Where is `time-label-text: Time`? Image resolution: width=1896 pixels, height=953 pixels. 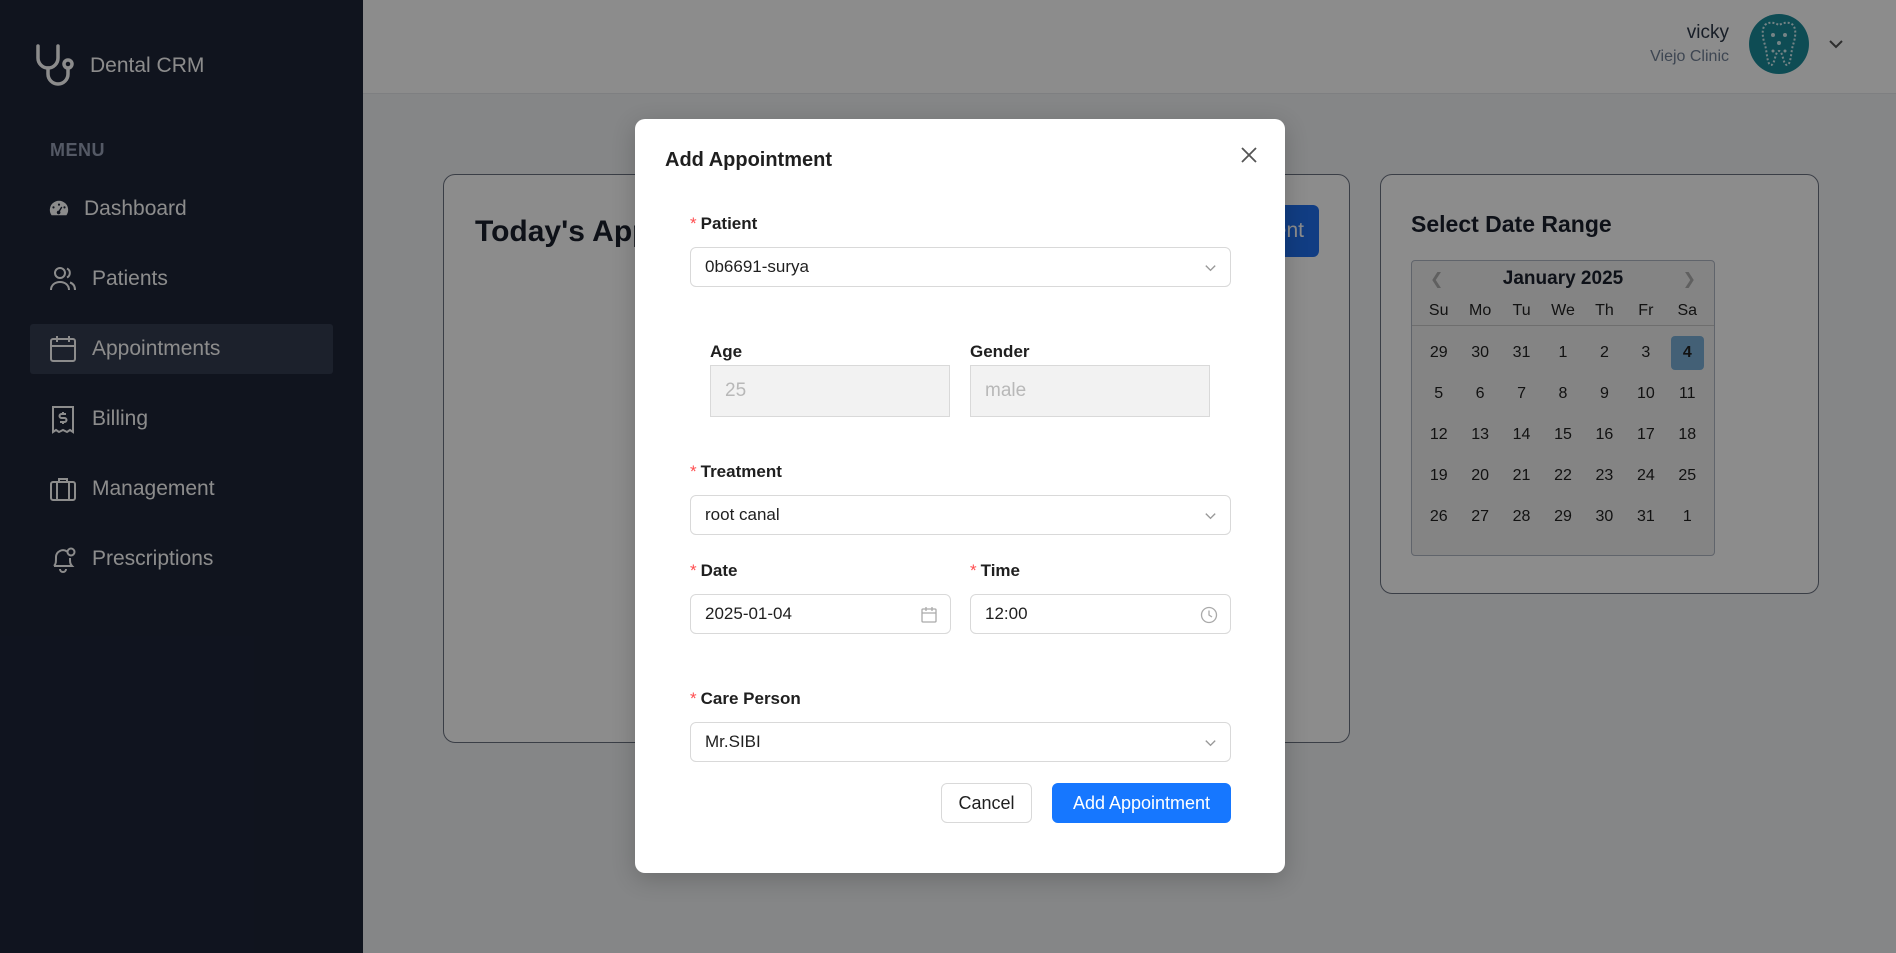
time-label-text: Time is located at coordinates (1000, 570).